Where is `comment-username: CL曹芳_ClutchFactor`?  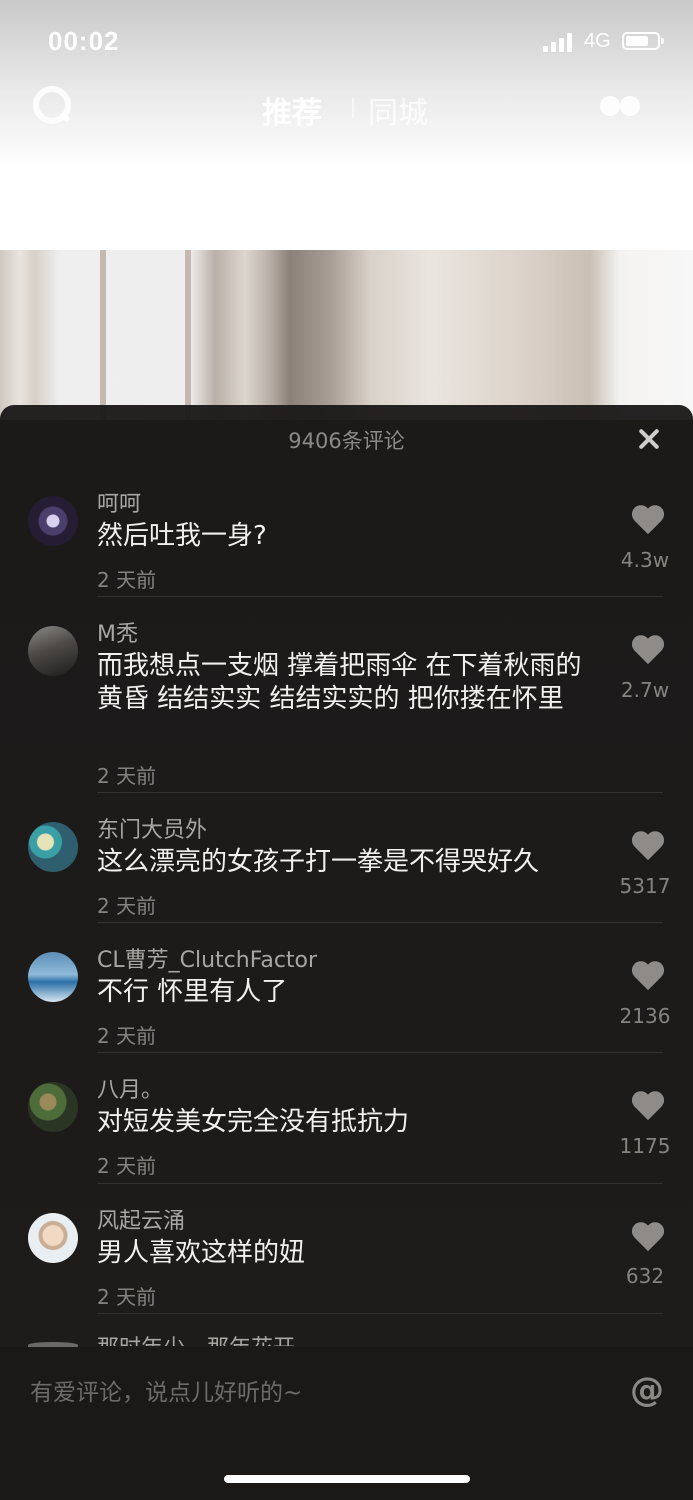
comment-username: CL曹芳_ClutchFactor is located at coordinates (207, 958).